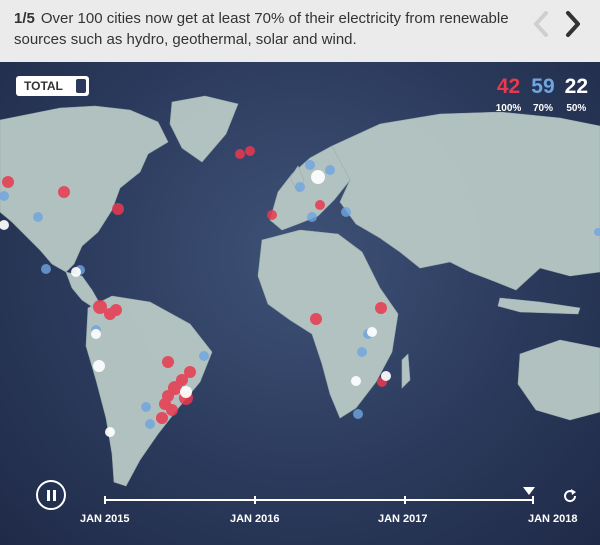 The height and width of the screenshot is (545, 600). I want to click on total-toggle-label: TOTAL, so click(43, 86).